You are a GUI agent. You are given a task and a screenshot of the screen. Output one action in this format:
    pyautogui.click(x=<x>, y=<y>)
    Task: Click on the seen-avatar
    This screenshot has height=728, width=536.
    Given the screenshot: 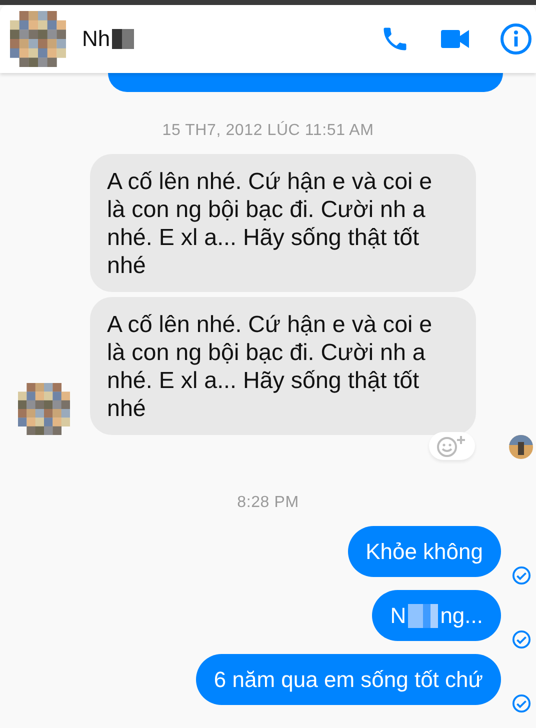 What is the action you would take?
    pyautogui.click(x=521, y=447)
    